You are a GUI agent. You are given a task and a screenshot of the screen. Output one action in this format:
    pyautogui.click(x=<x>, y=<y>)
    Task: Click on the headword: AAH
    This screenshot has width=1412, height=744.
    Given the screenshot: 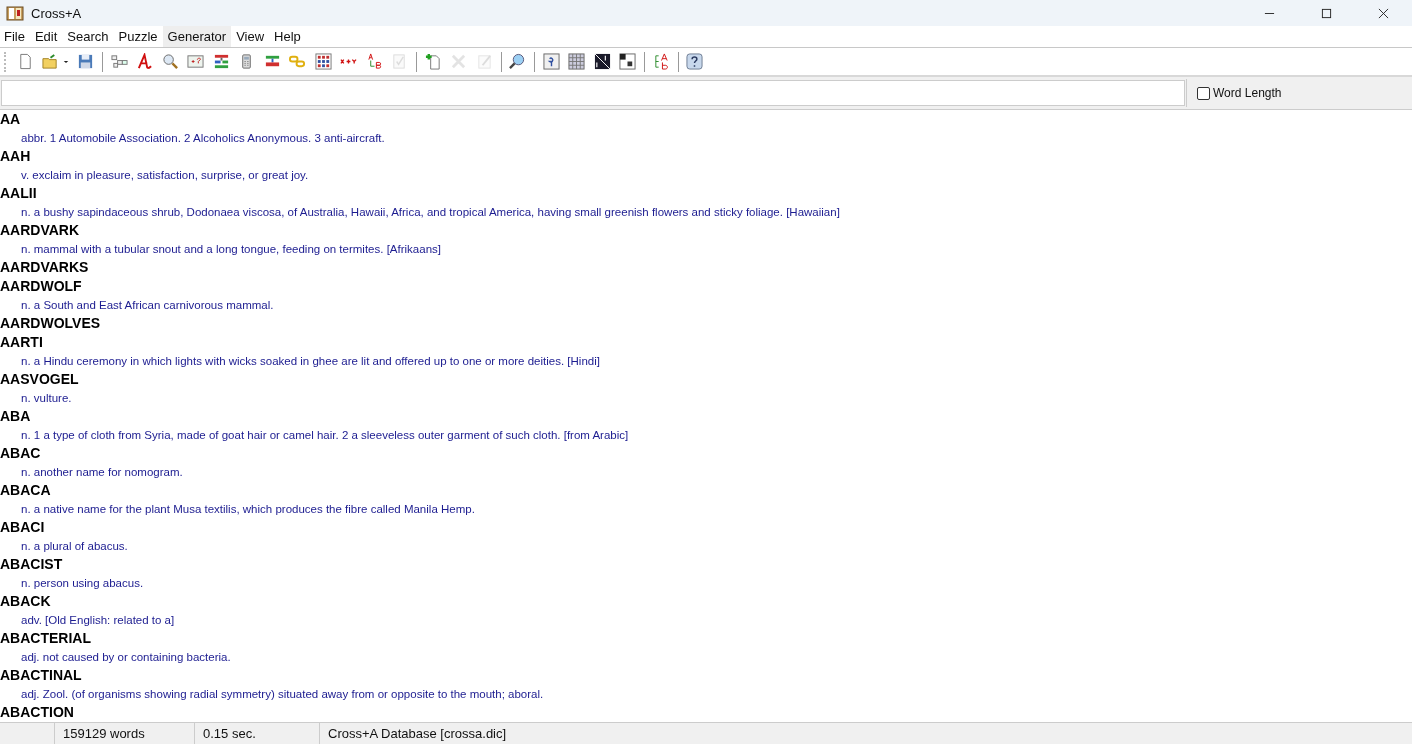 What is the action you would take?
    pyautogui.click(x=706, y=156)
    